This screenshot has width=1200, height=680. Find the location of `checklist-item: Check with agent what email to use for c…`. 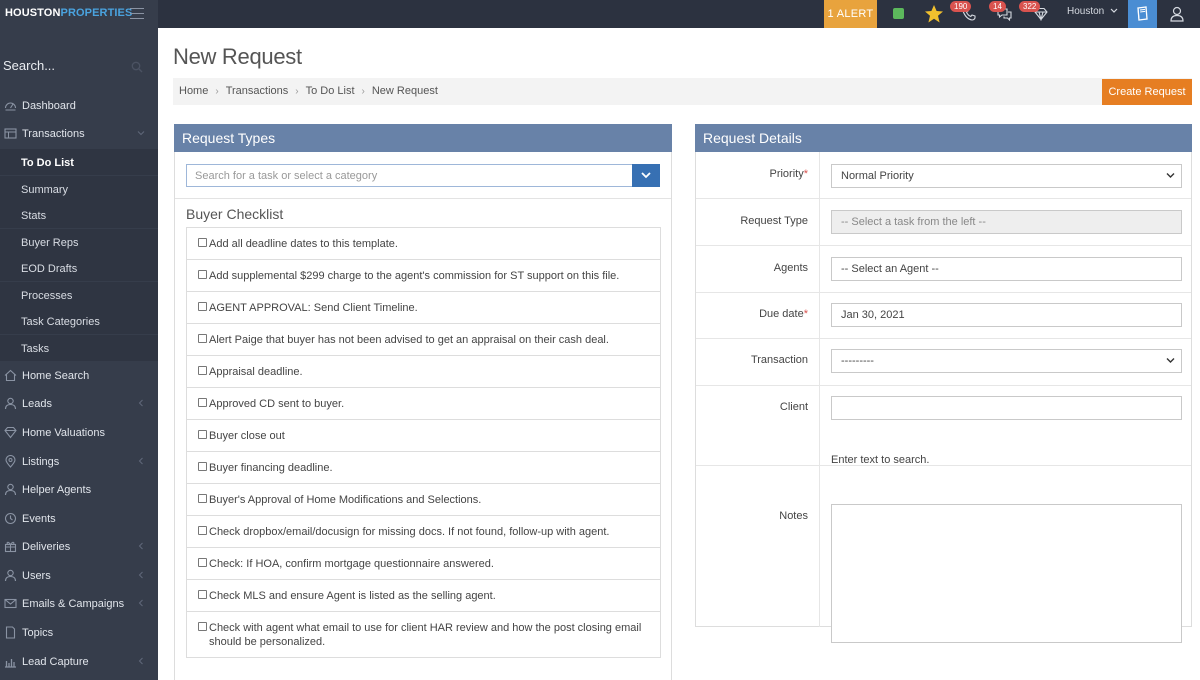

checklist-item: Check with agent what email to use for c… is located at coordinates (423, 635).